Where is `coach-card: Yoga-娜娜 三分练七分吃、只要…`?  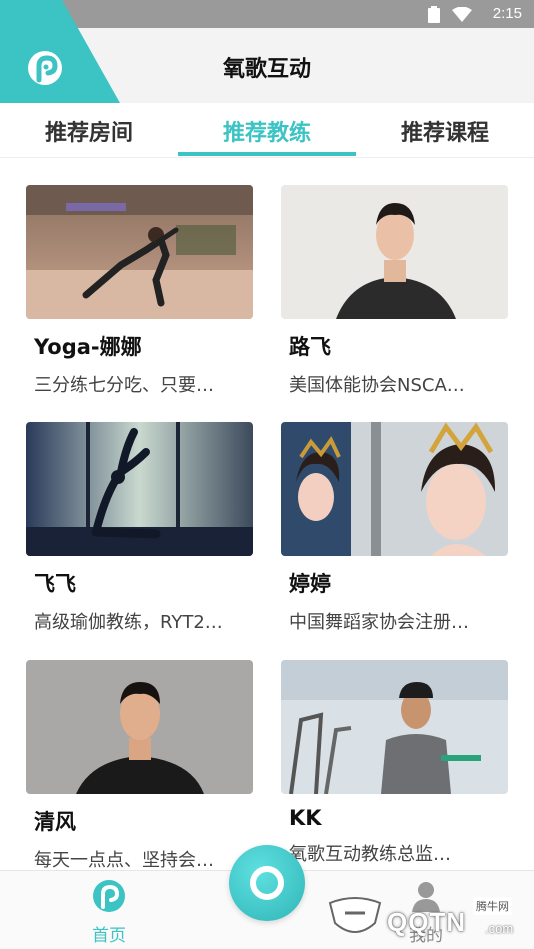
coach-card: Yoga-娜娜 三分练七分吃、只要… is located at coordinates (139, 291).